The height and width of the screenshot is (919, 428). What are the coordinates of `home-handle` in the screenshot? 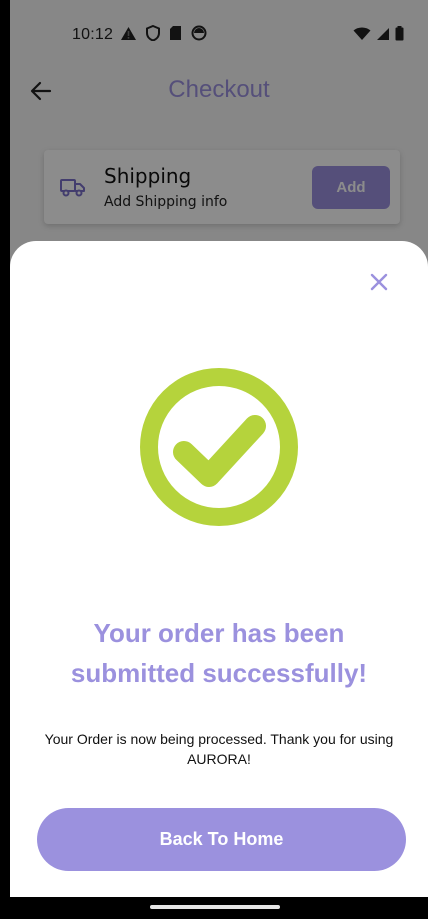 It's located at (215, 907).